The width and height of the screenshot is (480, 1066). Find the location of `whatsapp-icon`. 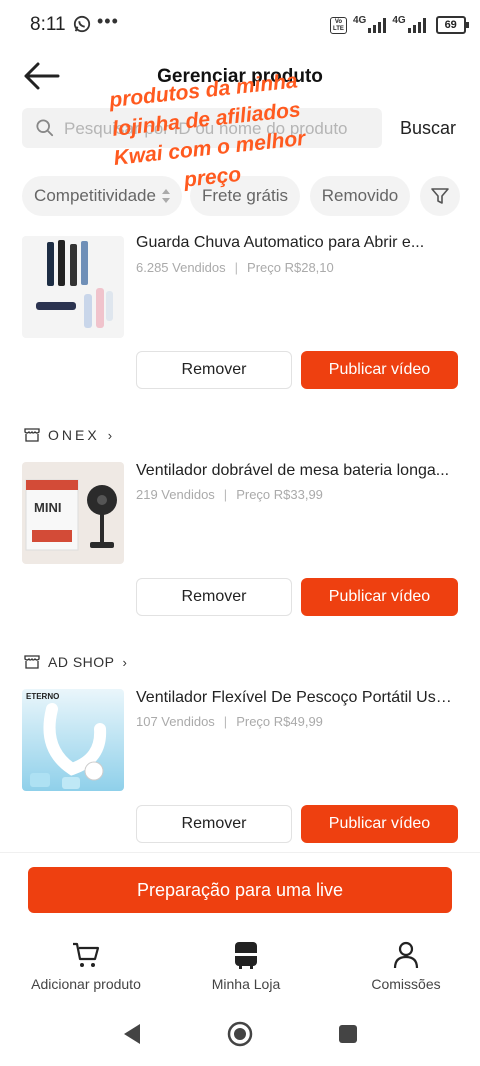

whatsapp-icon is located at coordinates (82, 24).